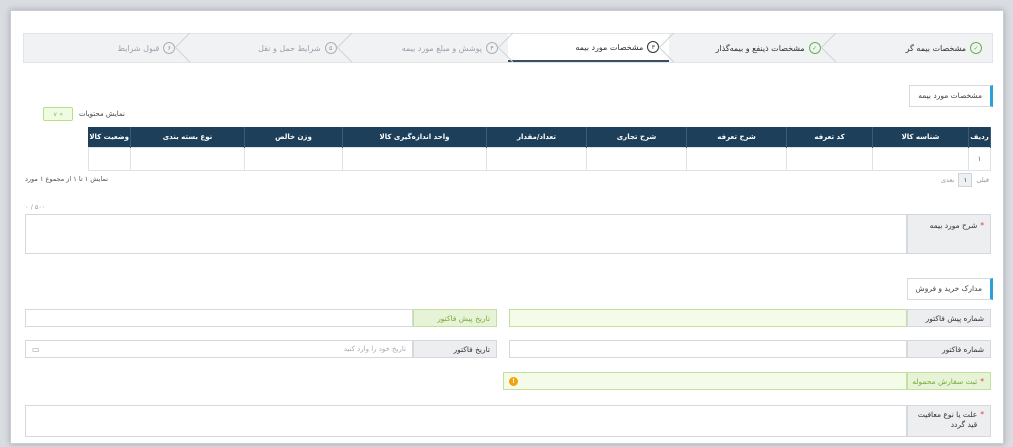 The image size is (1013, 447). I want to click on col-header: نوع بسته بندی, so click(187, 137).